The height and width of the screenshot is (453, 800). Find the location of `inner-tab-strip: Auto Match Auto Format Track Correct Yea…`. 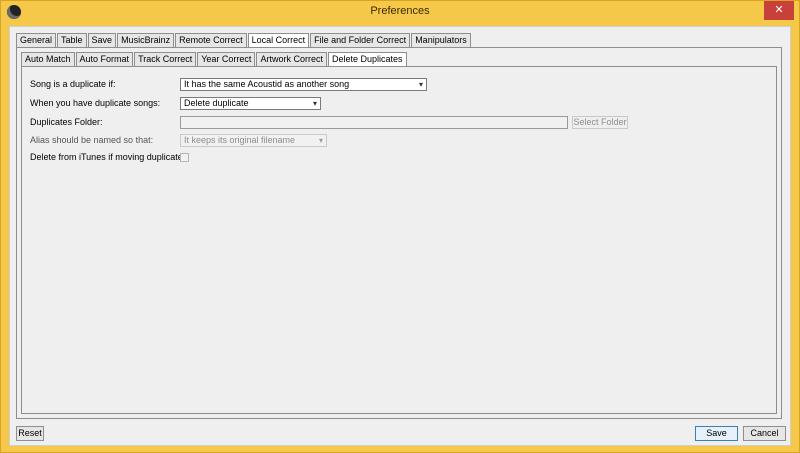

inner-tab-strip: Auto Match Auto Format Track Correct Yea… is located at coordinates (214, 59).